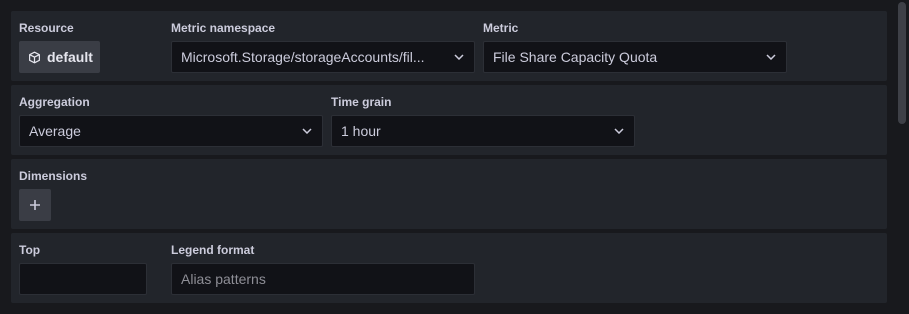 This screenshot has width=909, height=314. Describe the element at coordinates (361, 131) in the screenshot. I see `time-grain-value: 1 hour` at that location.